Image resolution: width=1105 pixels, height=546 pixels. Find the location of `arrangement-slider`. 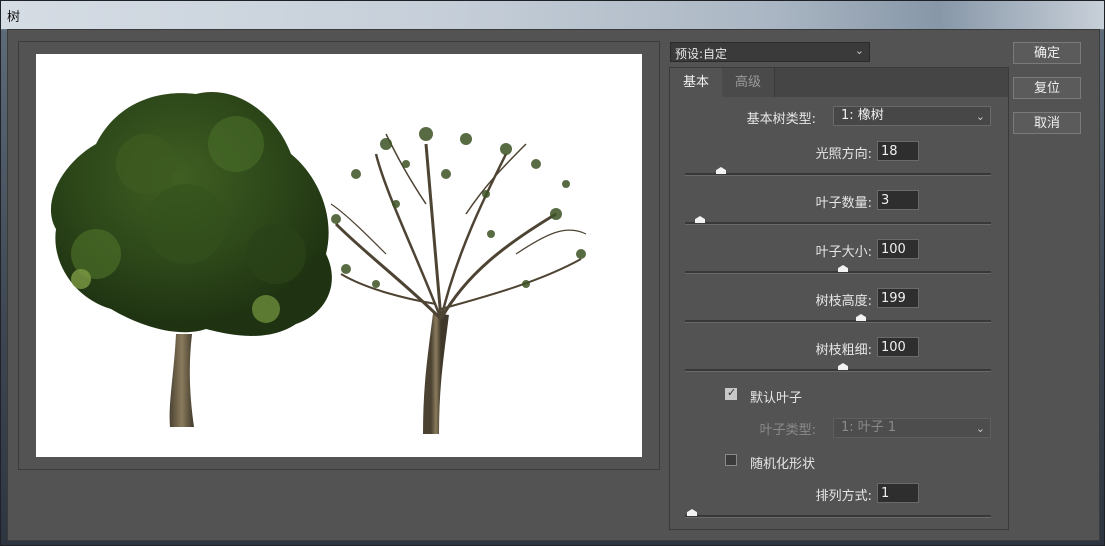

arrangement-slider is located at coordinates (838, 516).